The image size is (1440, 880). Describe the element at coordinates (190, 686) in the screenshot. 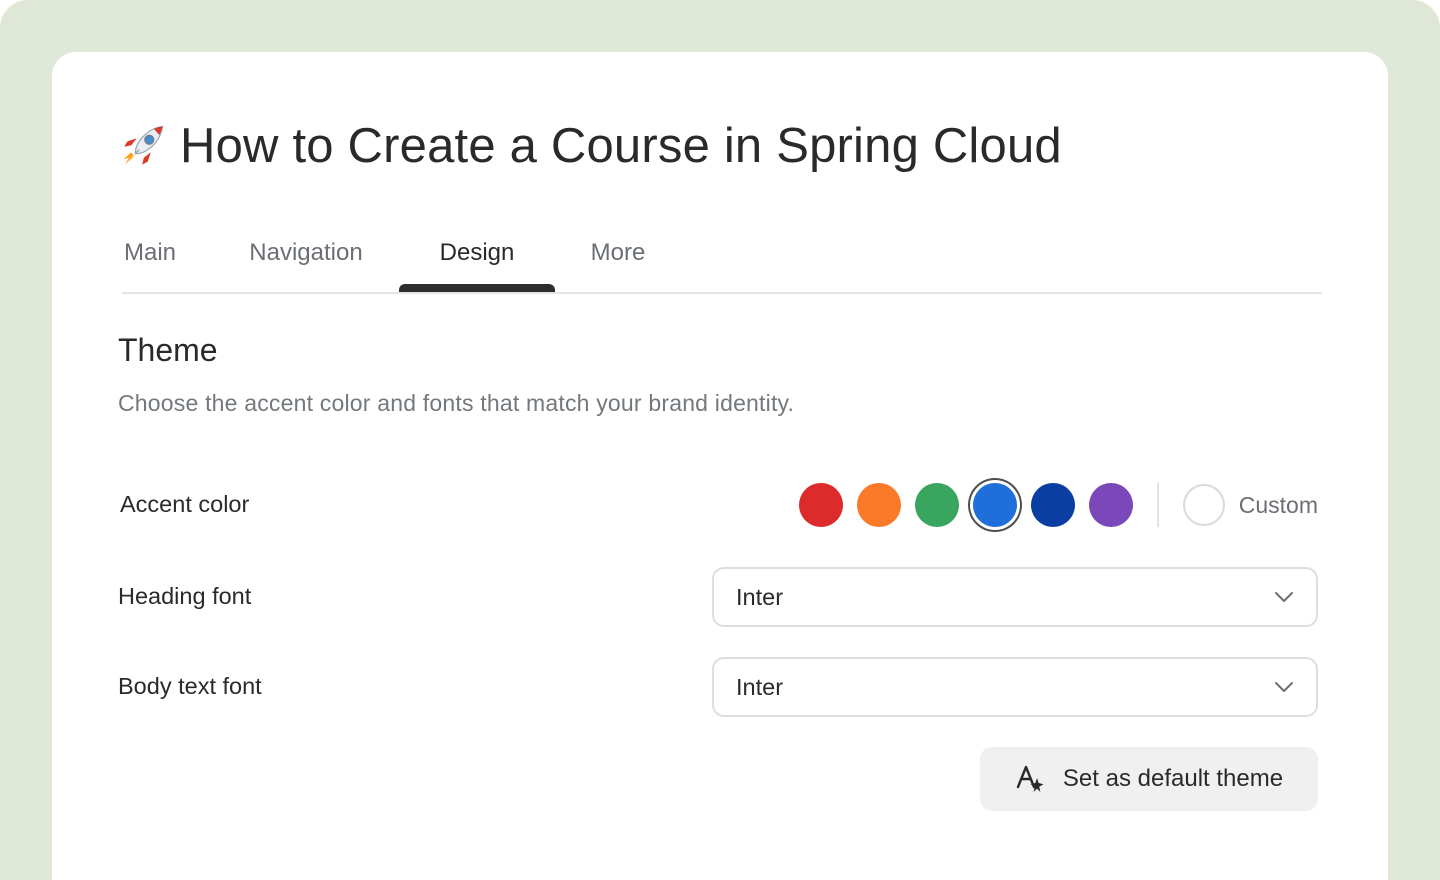

I see `body-font-label: Body text font` at that location.